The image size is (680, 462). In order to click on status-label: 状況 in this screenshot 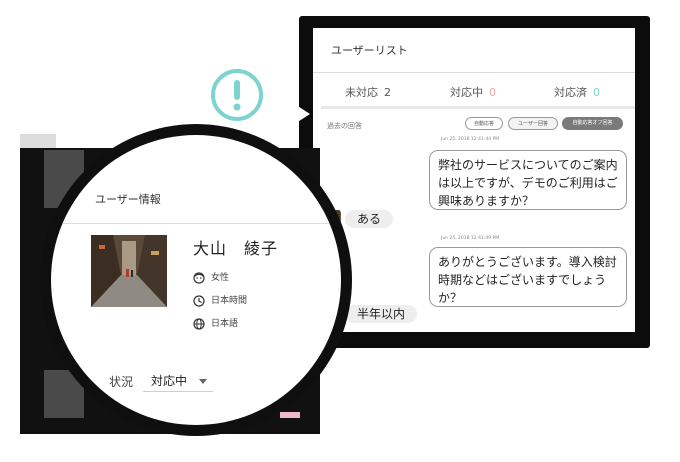, I will do `click(121, 382)`.